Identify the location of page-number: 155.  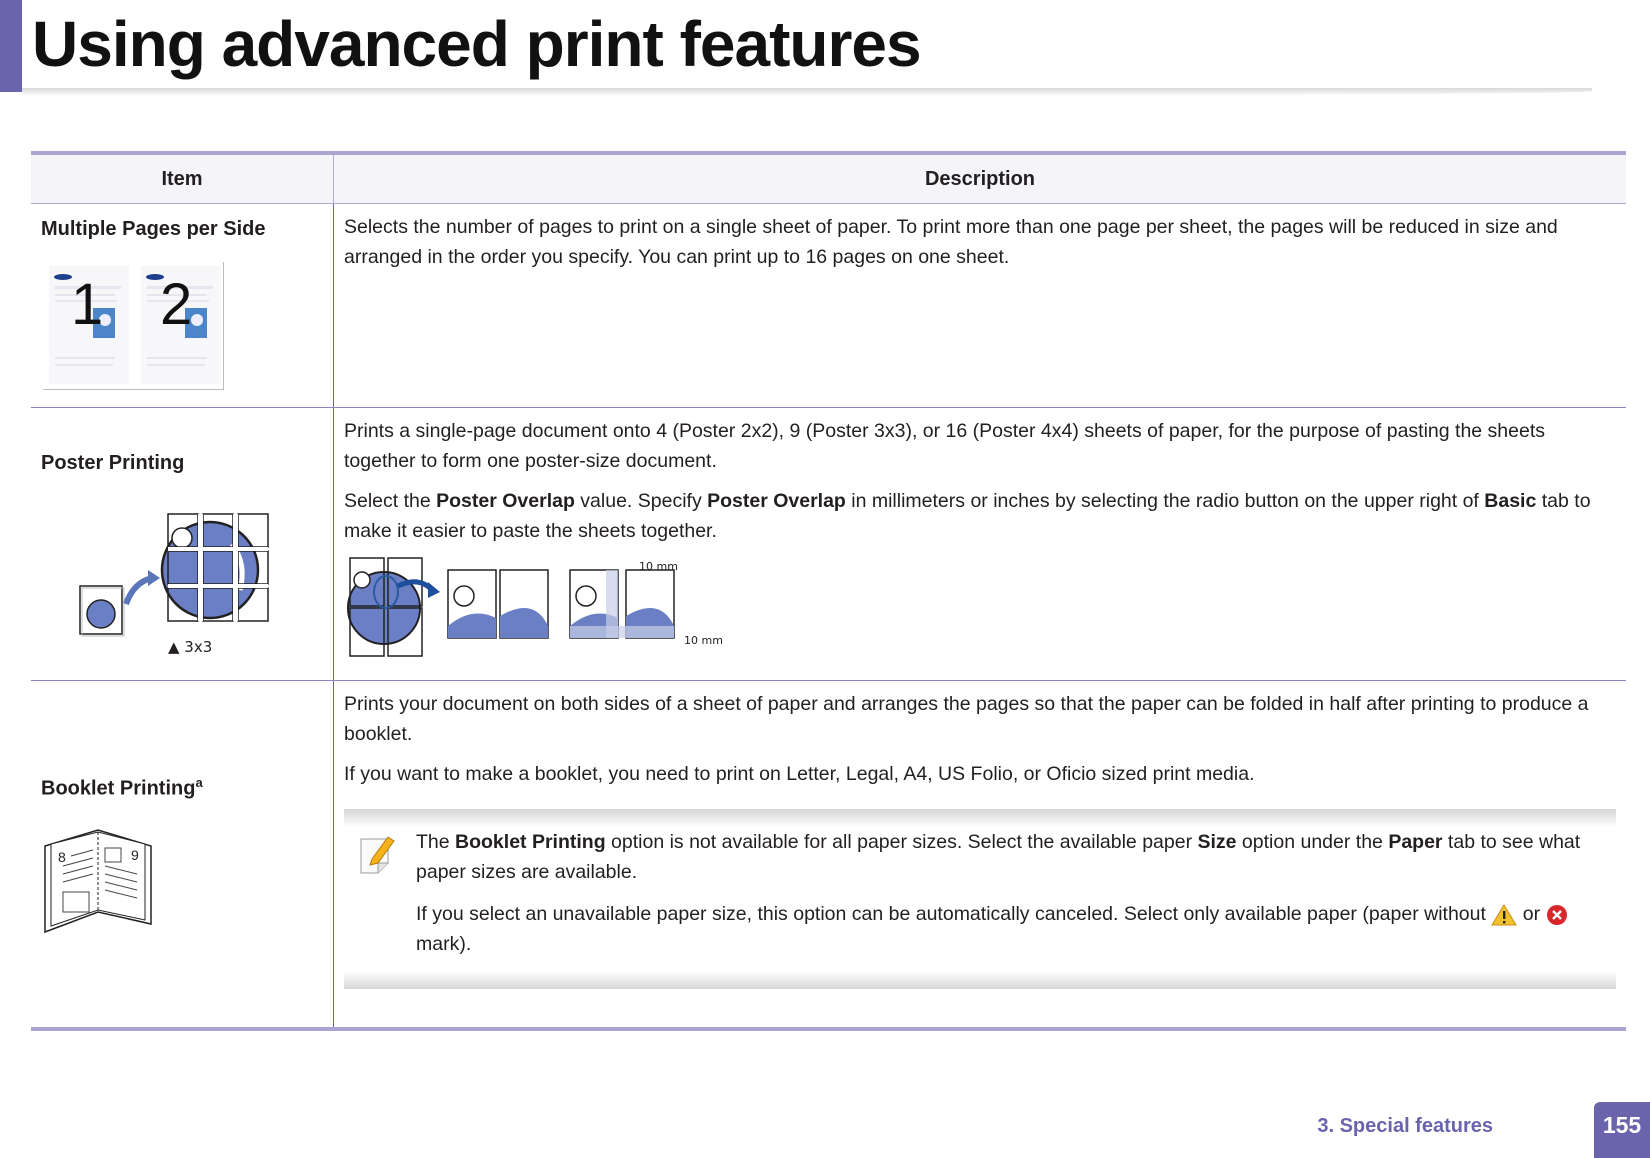
(1622, 1130).